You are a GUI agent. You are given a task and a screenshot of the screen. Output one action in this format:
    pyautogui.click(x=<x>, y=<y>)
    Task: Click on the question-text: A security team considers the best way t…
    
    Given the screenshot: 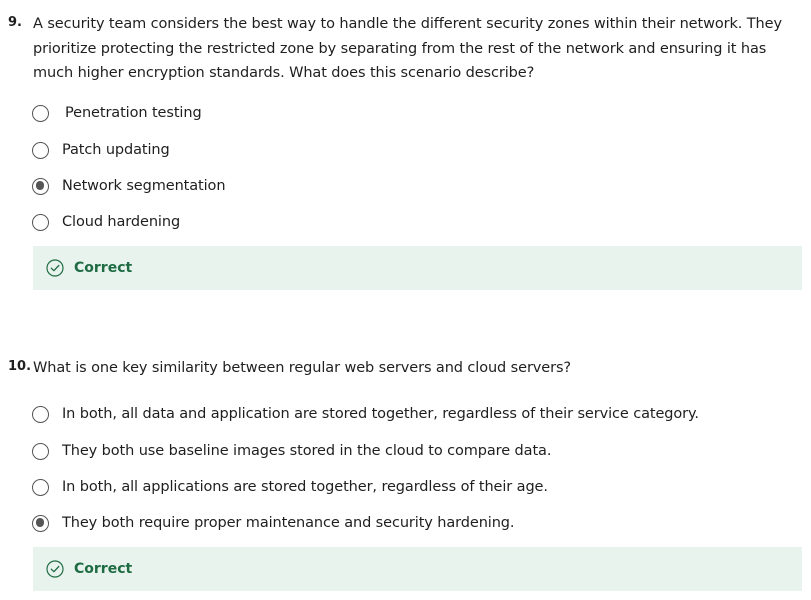 What is the action you would take?
    pyautogui.click(x=407, y=48)
    